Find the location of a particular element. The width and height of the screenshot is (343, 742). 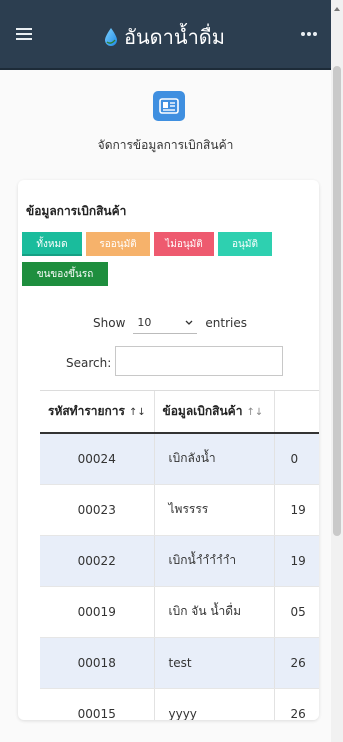

filter-loading-button: ขนของขึ้นรถ is located at coordinates (65, 274).